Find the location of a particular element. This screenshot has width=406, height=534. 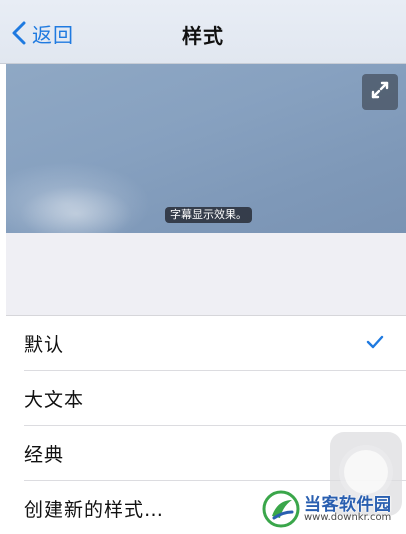

list-item-label: 大文本 is located at coordinates (54, 400).